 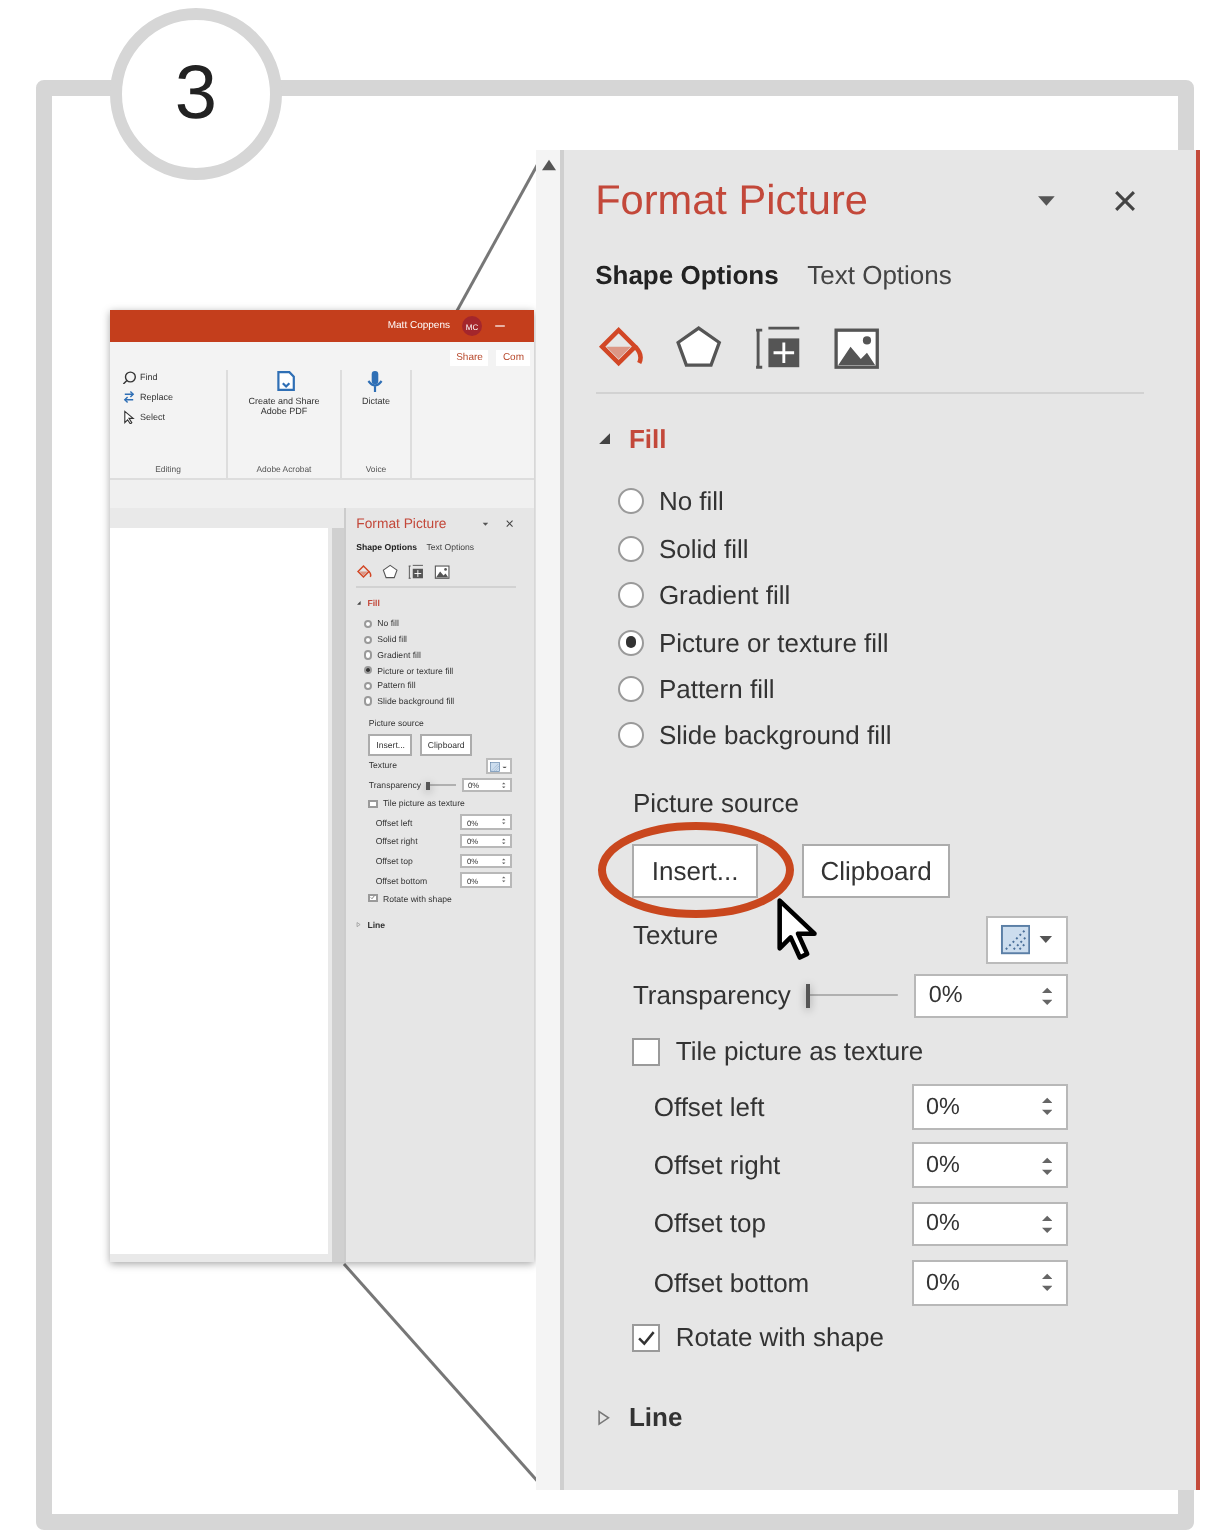 What do you see at coordinates (687, 274) in the screenshot?
I see `tab: Shape Options` at bounding box center [687, 274].